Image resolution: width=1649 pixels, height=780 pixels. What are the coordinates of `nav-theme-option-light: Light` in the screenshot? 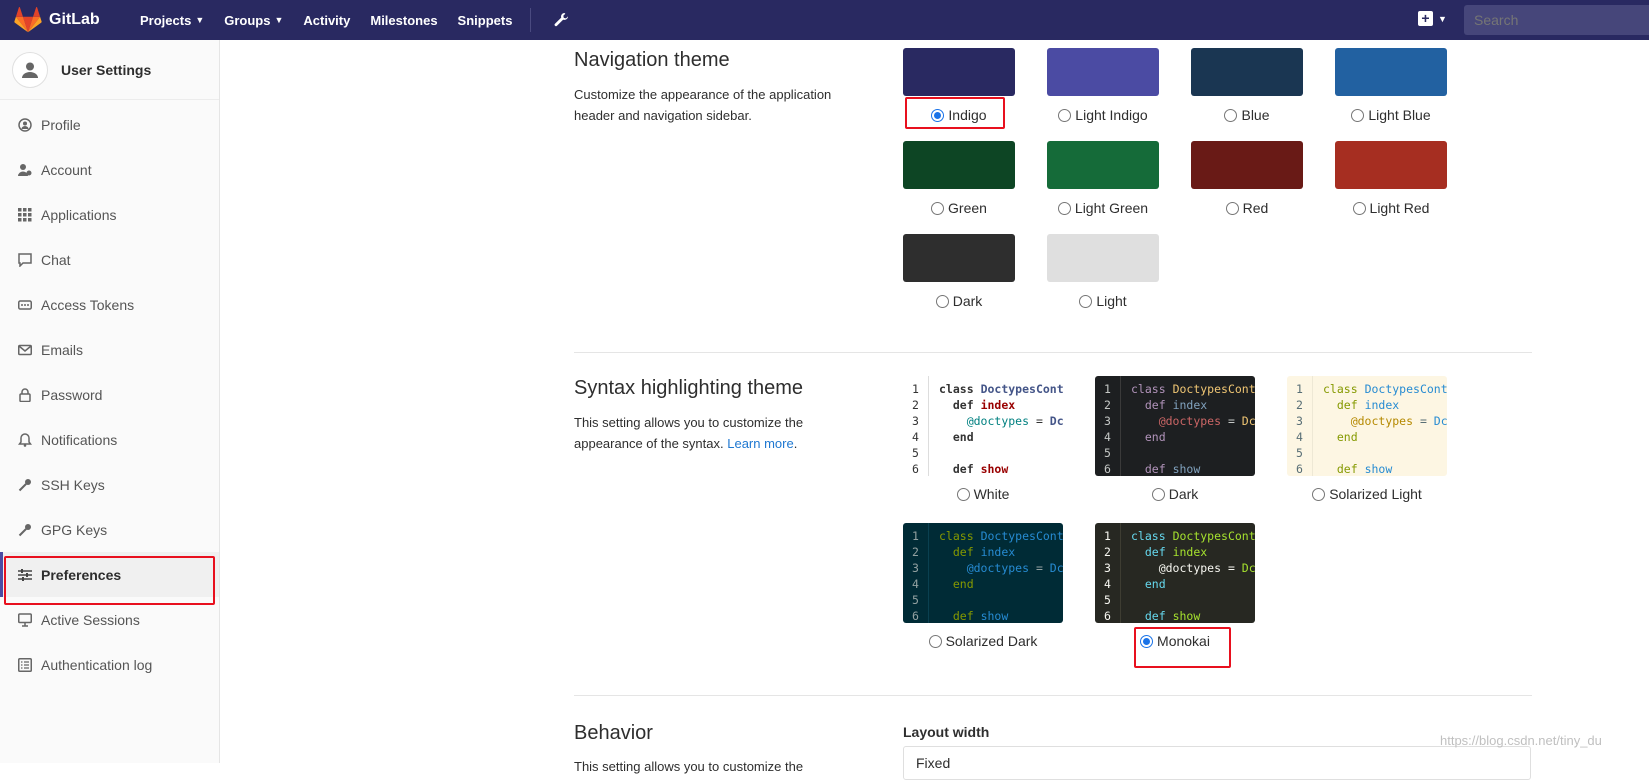 It's located at (1103, 301).